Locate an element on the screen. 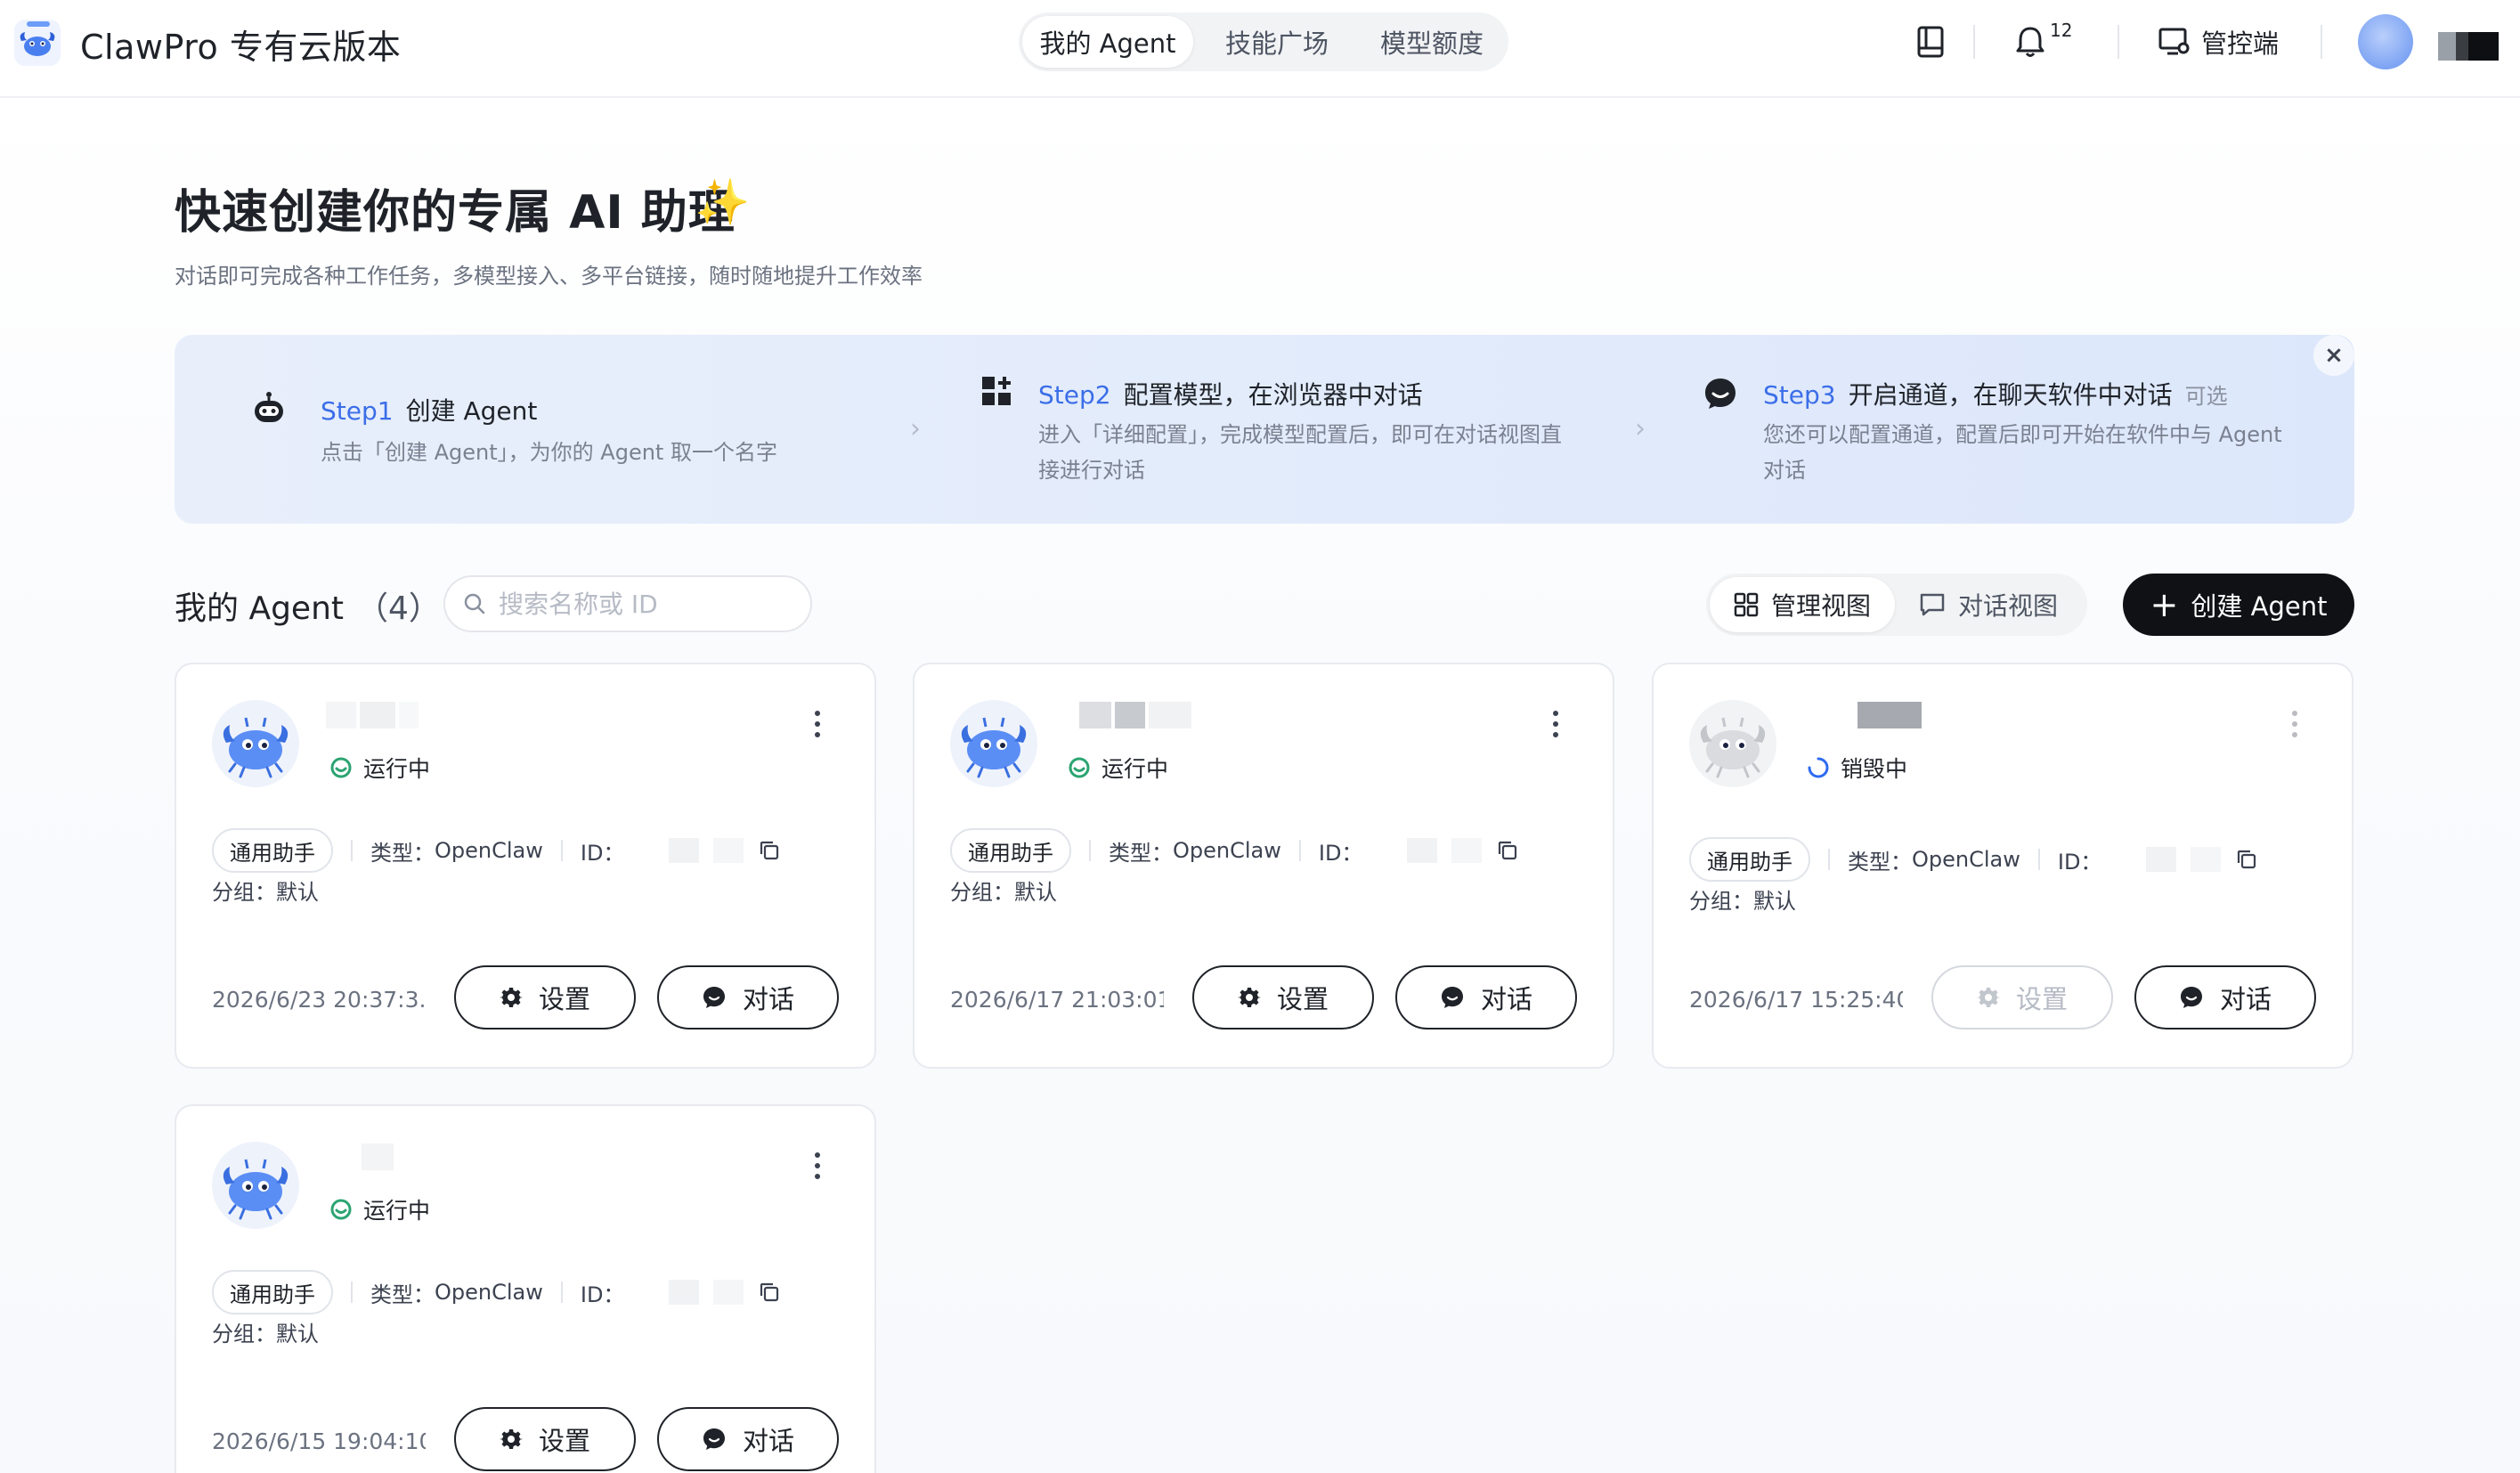 The image size is (2520, 1473). step1-heading: Step1 创建 Agent is located at coordinates (429, 409).